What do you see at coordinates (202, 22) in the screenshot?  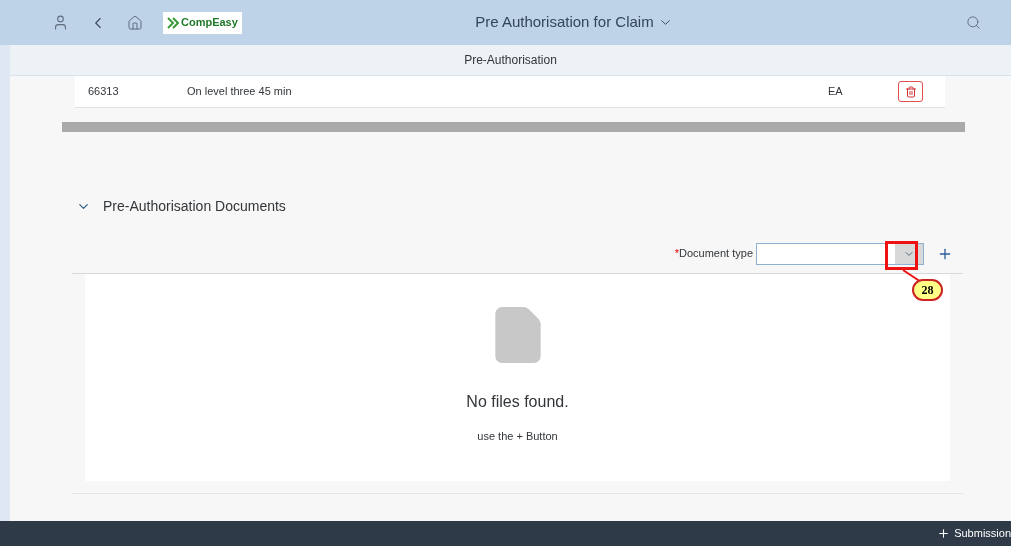 I see `logo: CompEasy` at bounding box center [202, 22].